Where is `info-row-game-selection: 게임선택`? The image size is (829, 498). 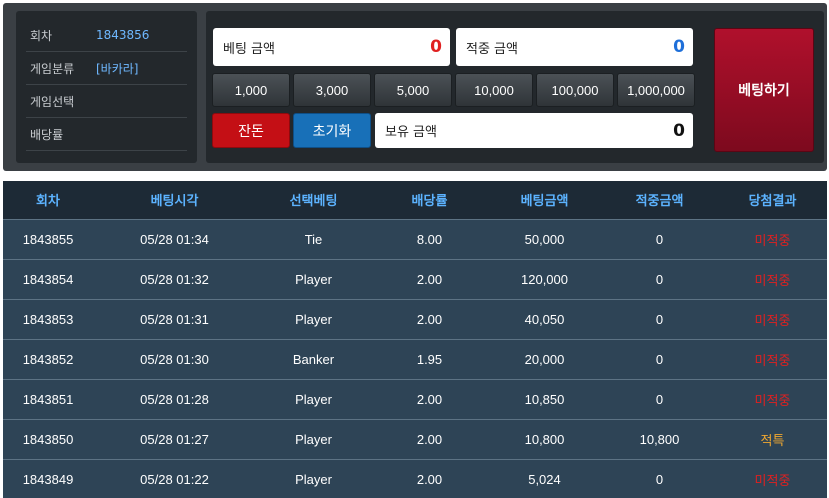 info-row-game-selection: 게임선택 is located at coordinates (106, 101).